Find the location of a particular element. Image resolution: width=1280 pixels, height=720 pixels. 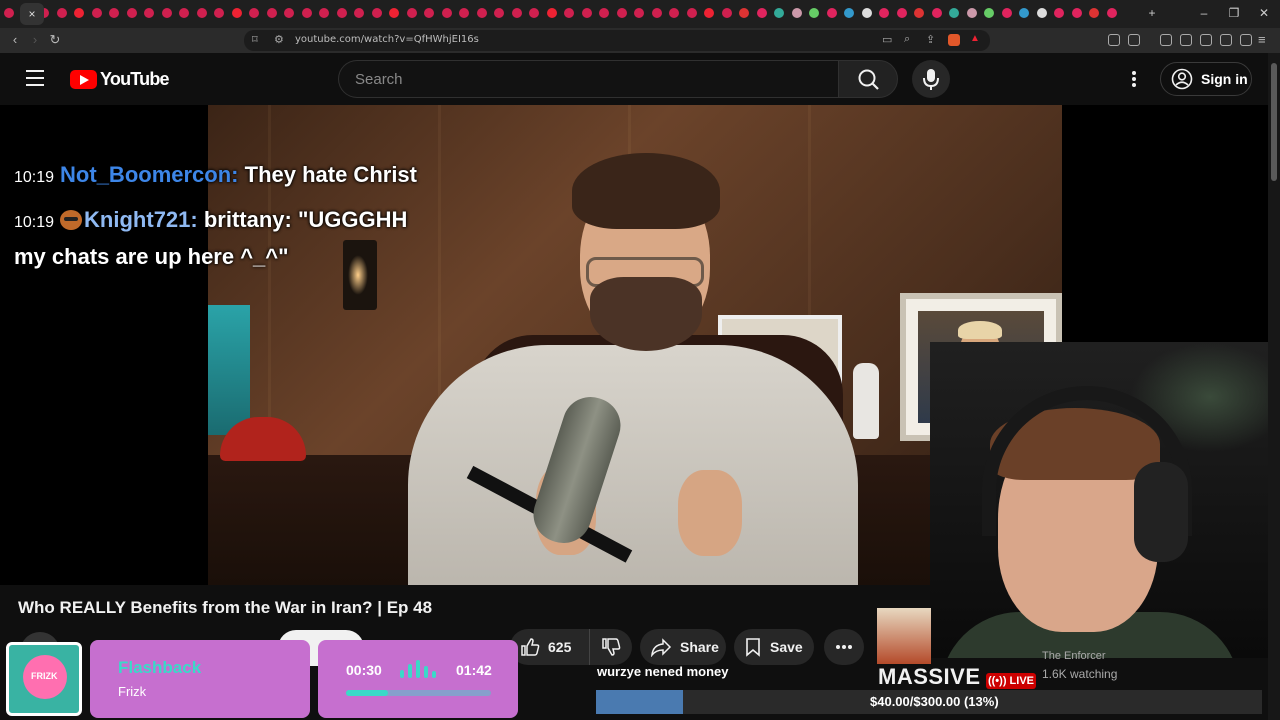

more-actions-button is located at coordinates (844, 647).